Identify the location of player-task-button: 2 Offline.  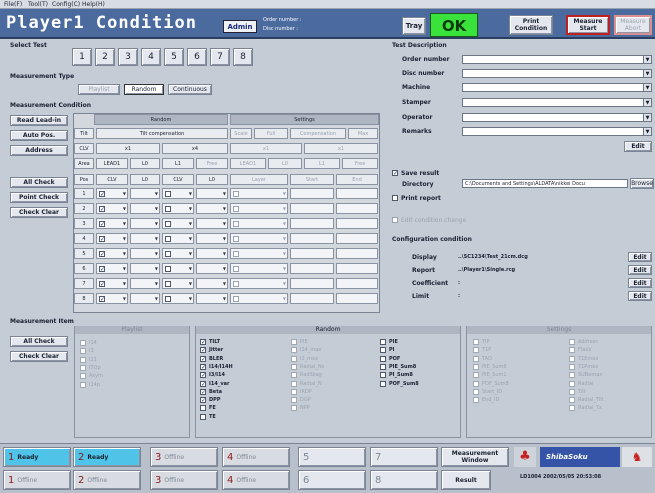
(107, 480).